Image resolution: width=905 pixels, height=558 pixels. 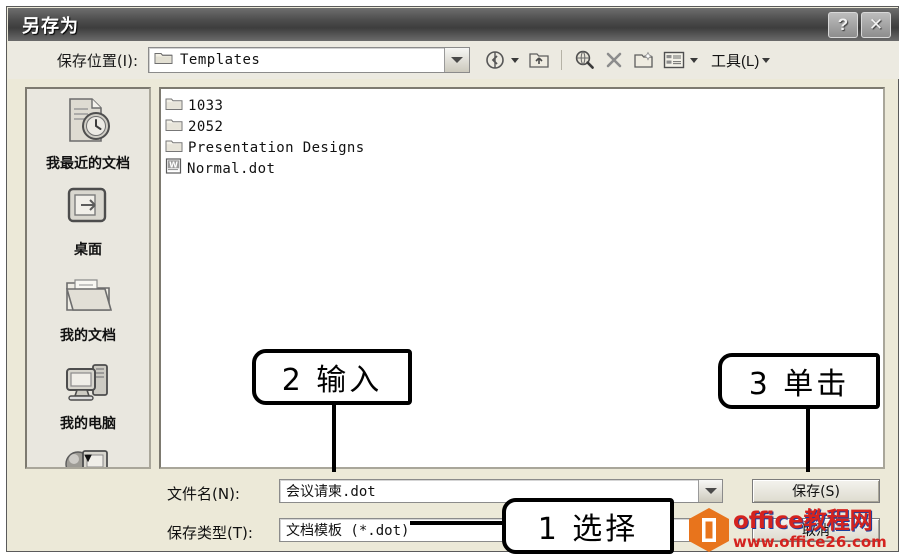 I want to click on sidebar-item-label: 我的文档, so click(x=88, y=336).